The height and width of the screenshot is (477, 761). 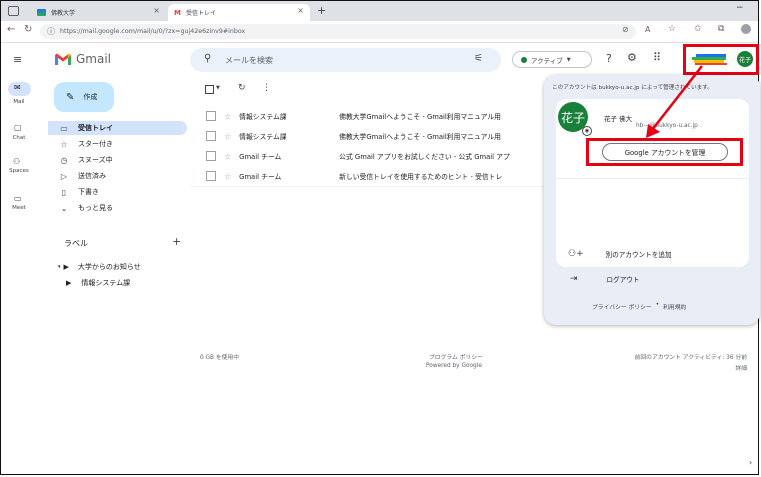 What do you see at coordinates (18, 127) in the screenshot?
I see `chat-icon: ▢` at bounding box center [18, 127].